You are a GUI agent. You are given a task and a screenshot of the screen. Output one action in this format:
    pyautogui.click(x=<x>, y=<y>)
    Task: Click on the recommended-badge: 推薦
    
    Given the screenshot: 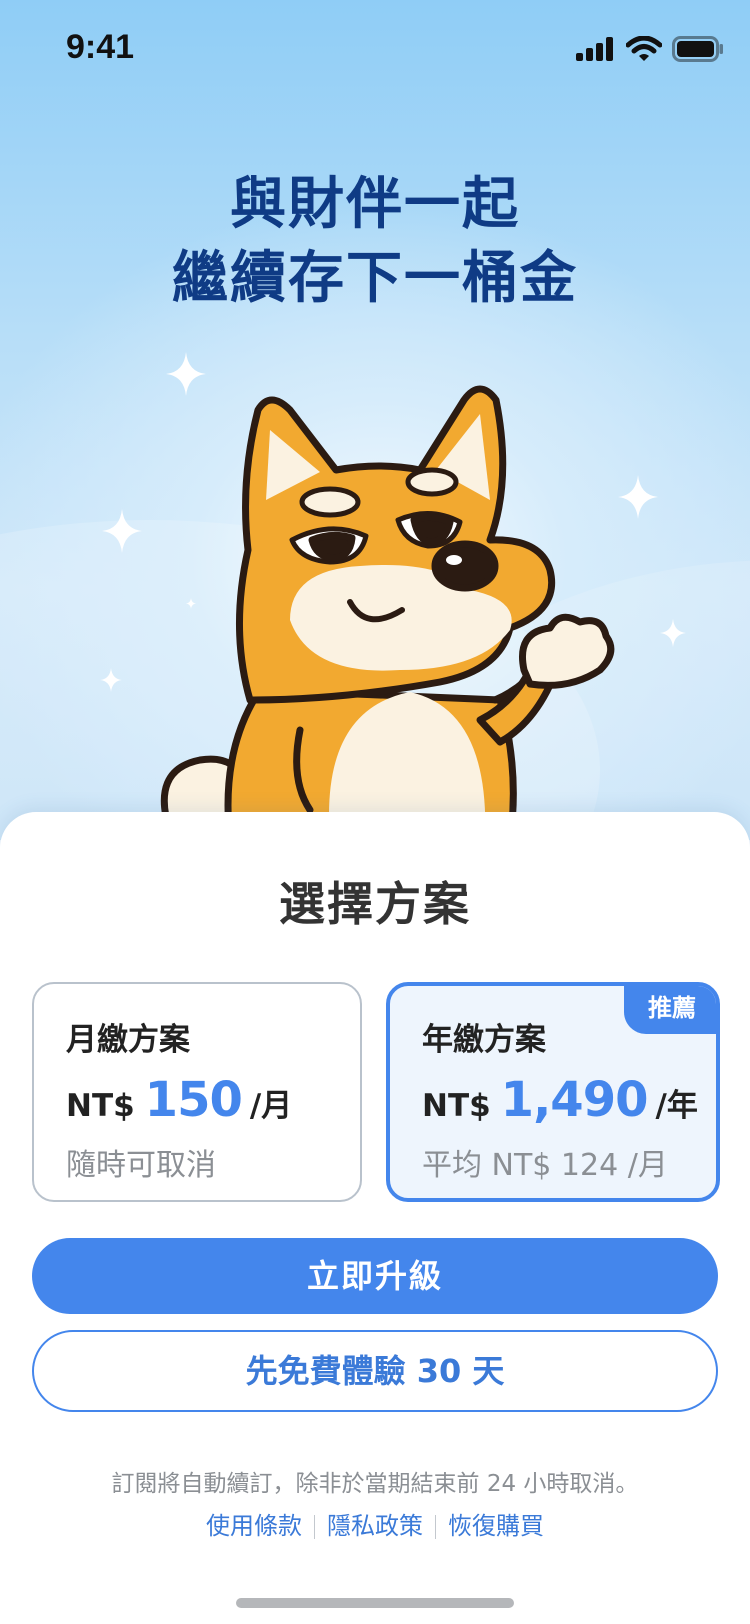 What is the action you would take?
    pyautogui.click(x=670, y=1010)
    